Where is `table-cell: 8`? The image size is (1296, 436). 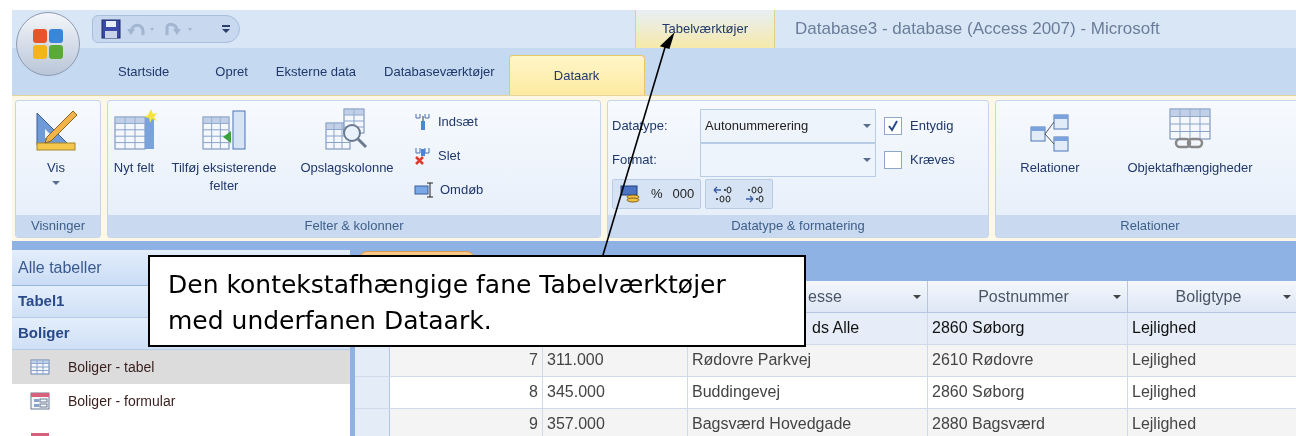
table-cell: 8 is located at coordinates (533, 391).